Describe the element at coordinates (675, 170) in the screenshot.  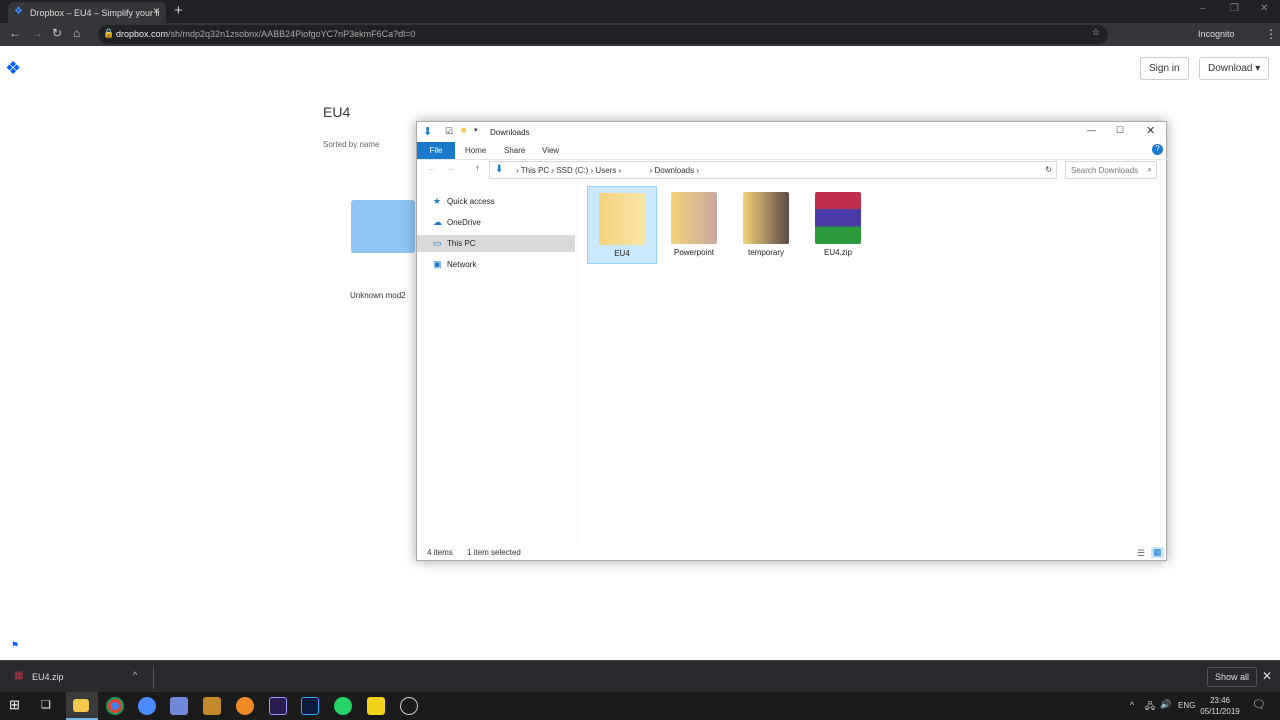
I see `breadcrumb-downloads: Downloads` at that location.